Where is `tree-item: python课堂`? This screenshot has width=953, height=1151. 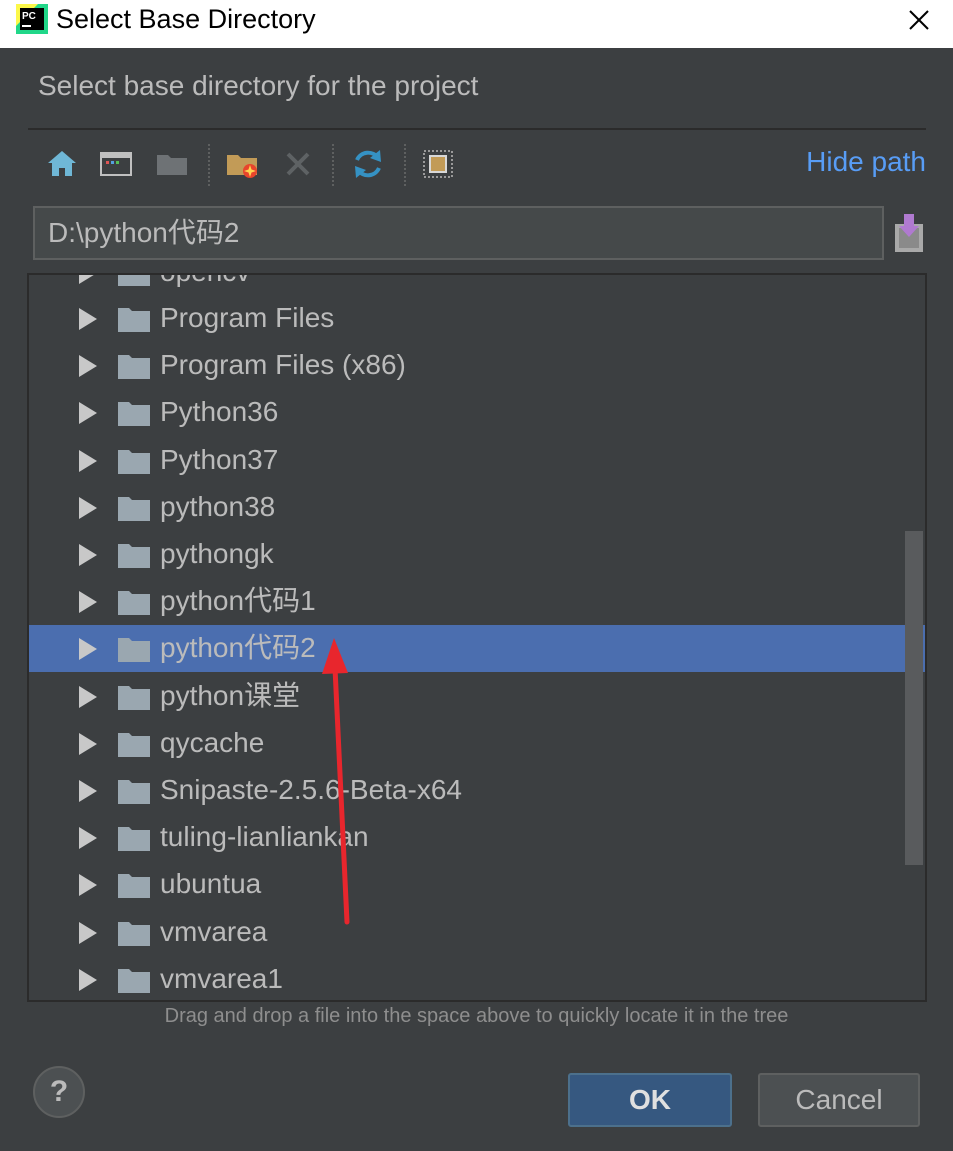
tree-item: python课堂 is located at coordinates (477, 696).